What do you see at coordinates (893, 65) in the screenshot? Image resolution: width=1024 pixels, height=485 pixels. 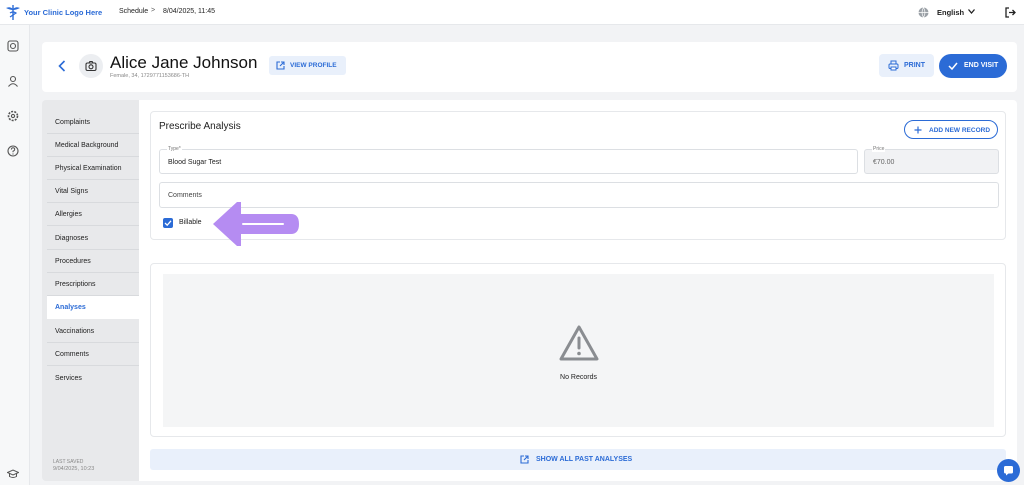 I see `printer-icon` at bounding box center [893, 65].